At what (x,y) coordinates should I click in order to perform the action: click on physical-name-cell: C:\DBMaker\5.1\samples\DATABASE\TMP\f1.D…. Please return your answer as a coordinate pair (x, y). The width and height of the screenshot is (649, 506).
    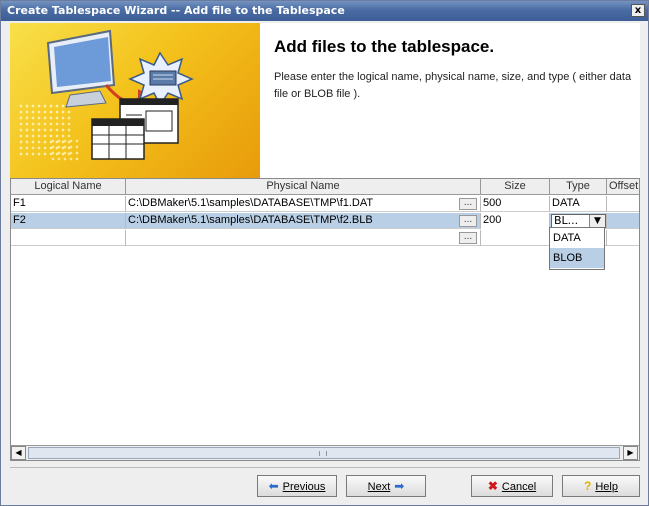
    Looking at the image, I should click on (303, 204).